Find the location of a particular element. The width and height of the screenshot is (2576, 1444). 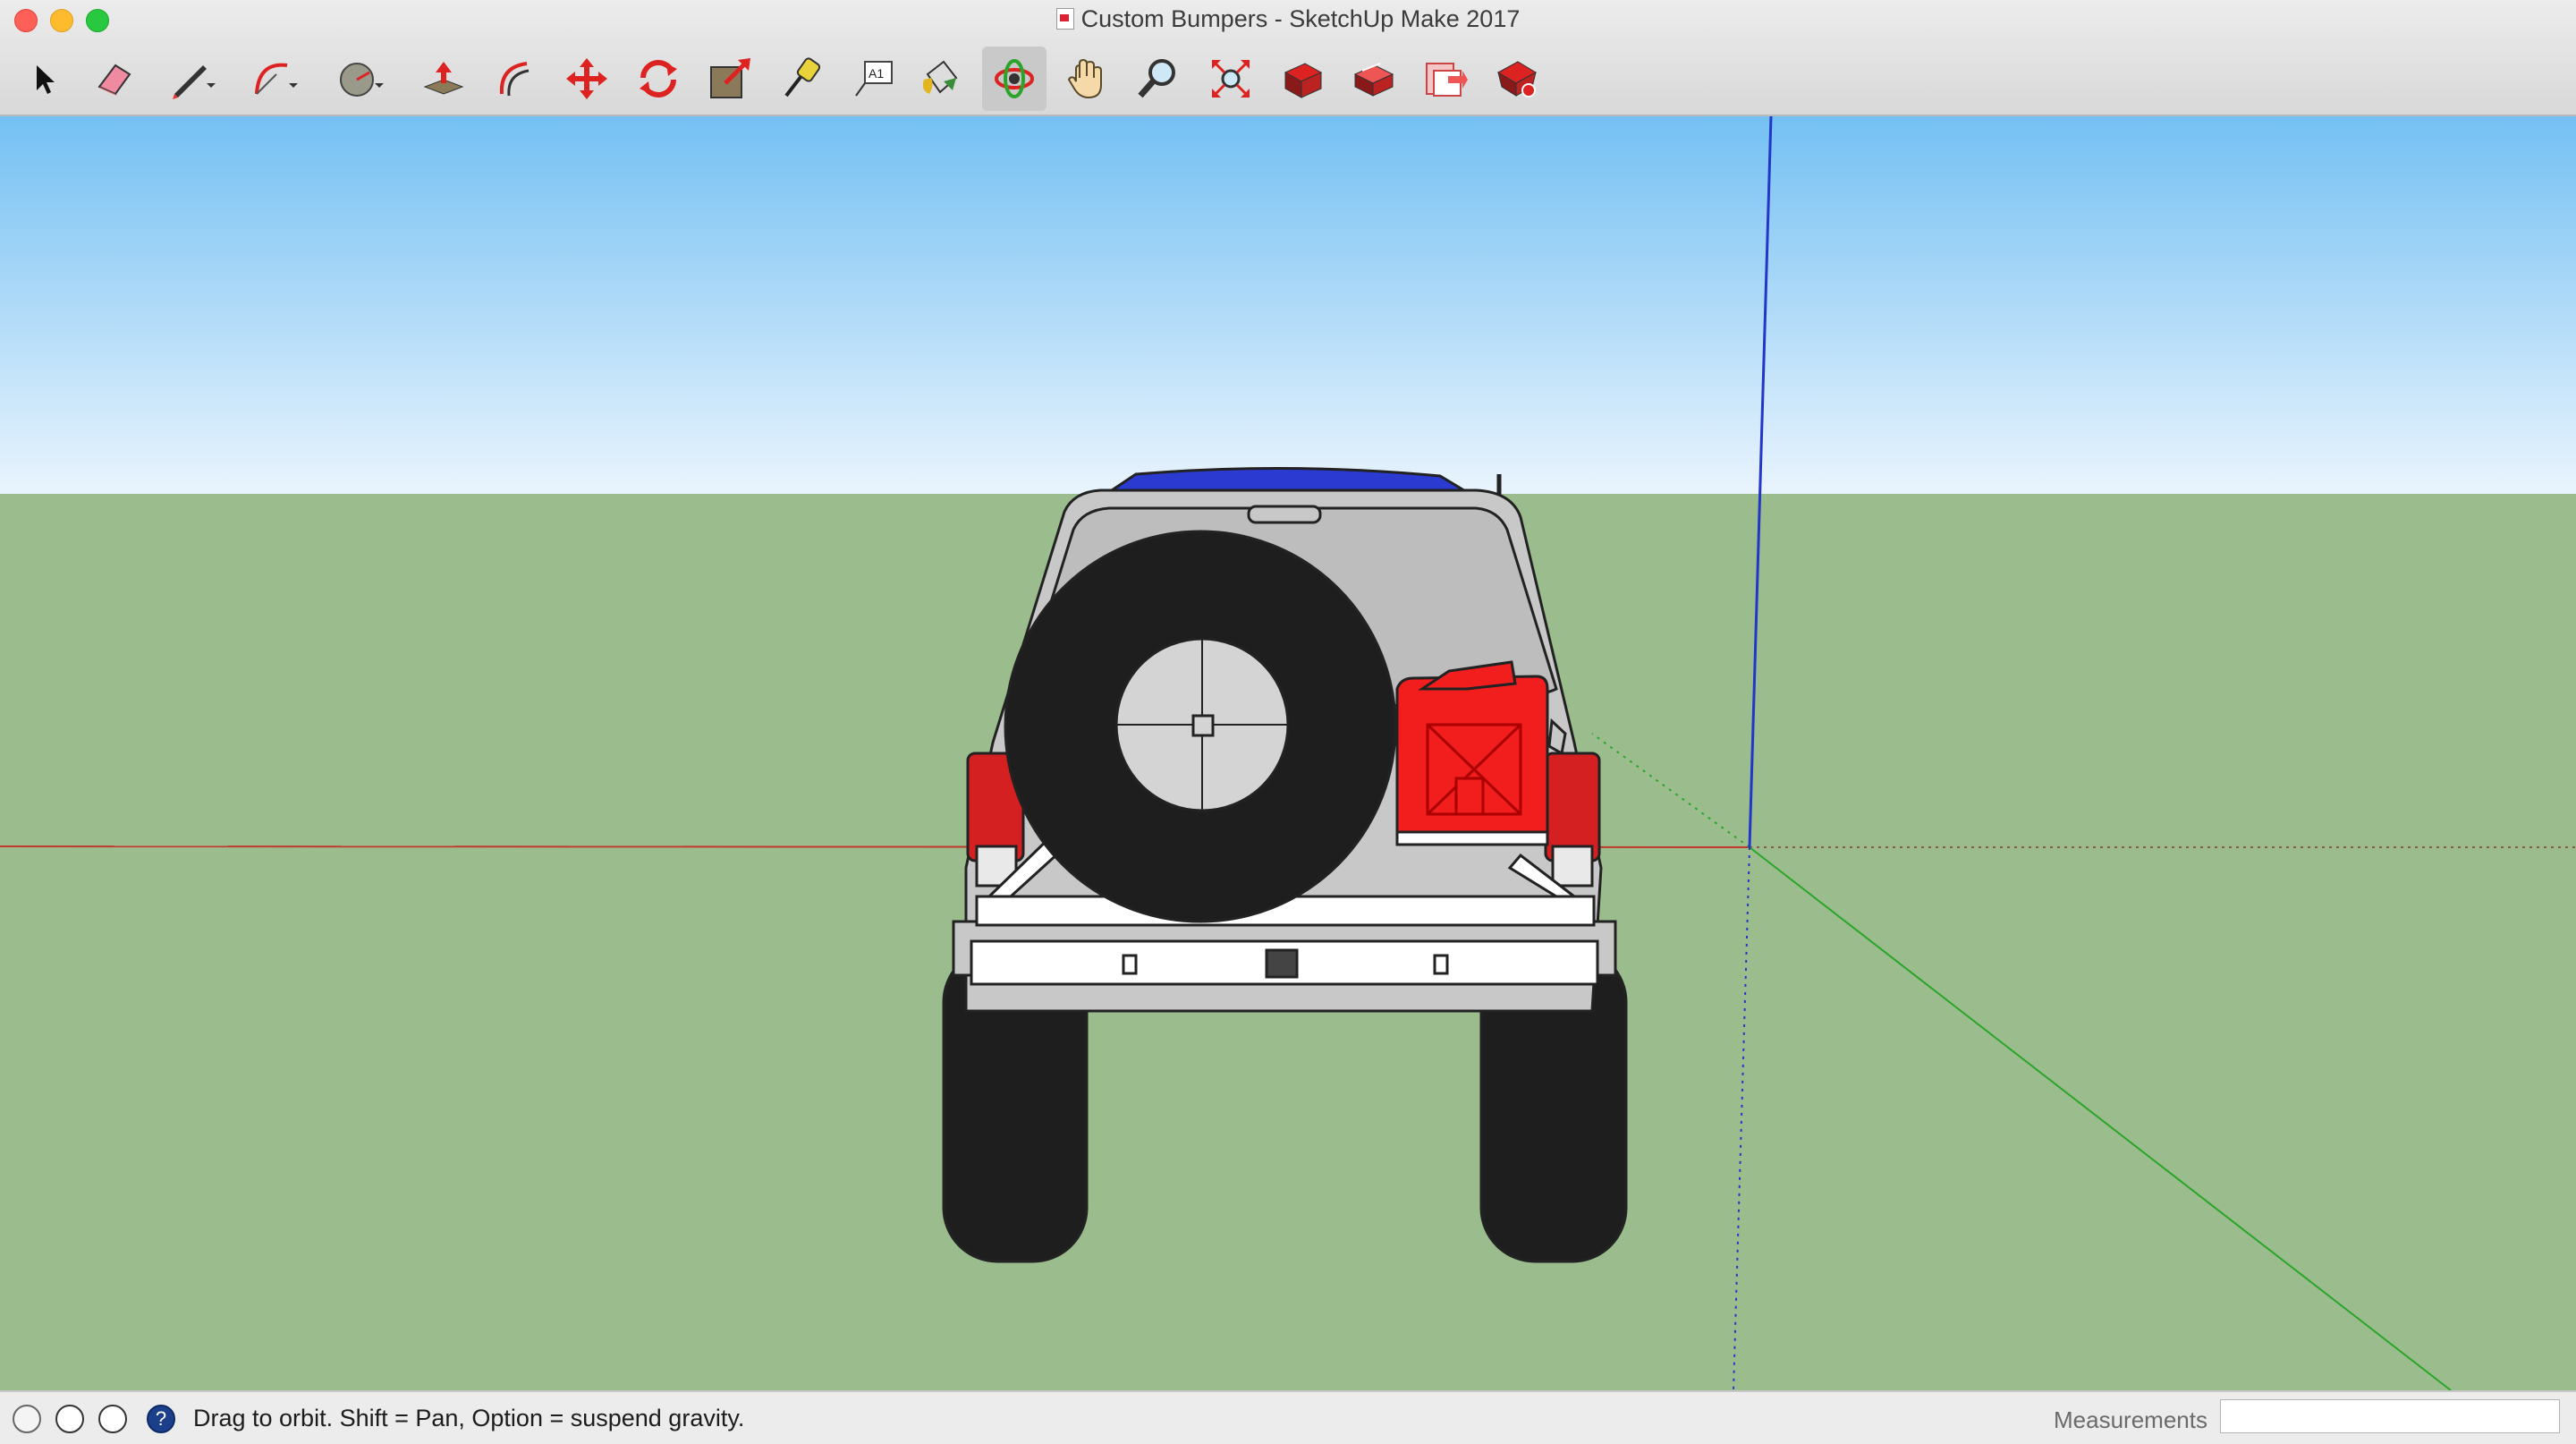

pan-hand-icon is located at coordinates (1084, 78).